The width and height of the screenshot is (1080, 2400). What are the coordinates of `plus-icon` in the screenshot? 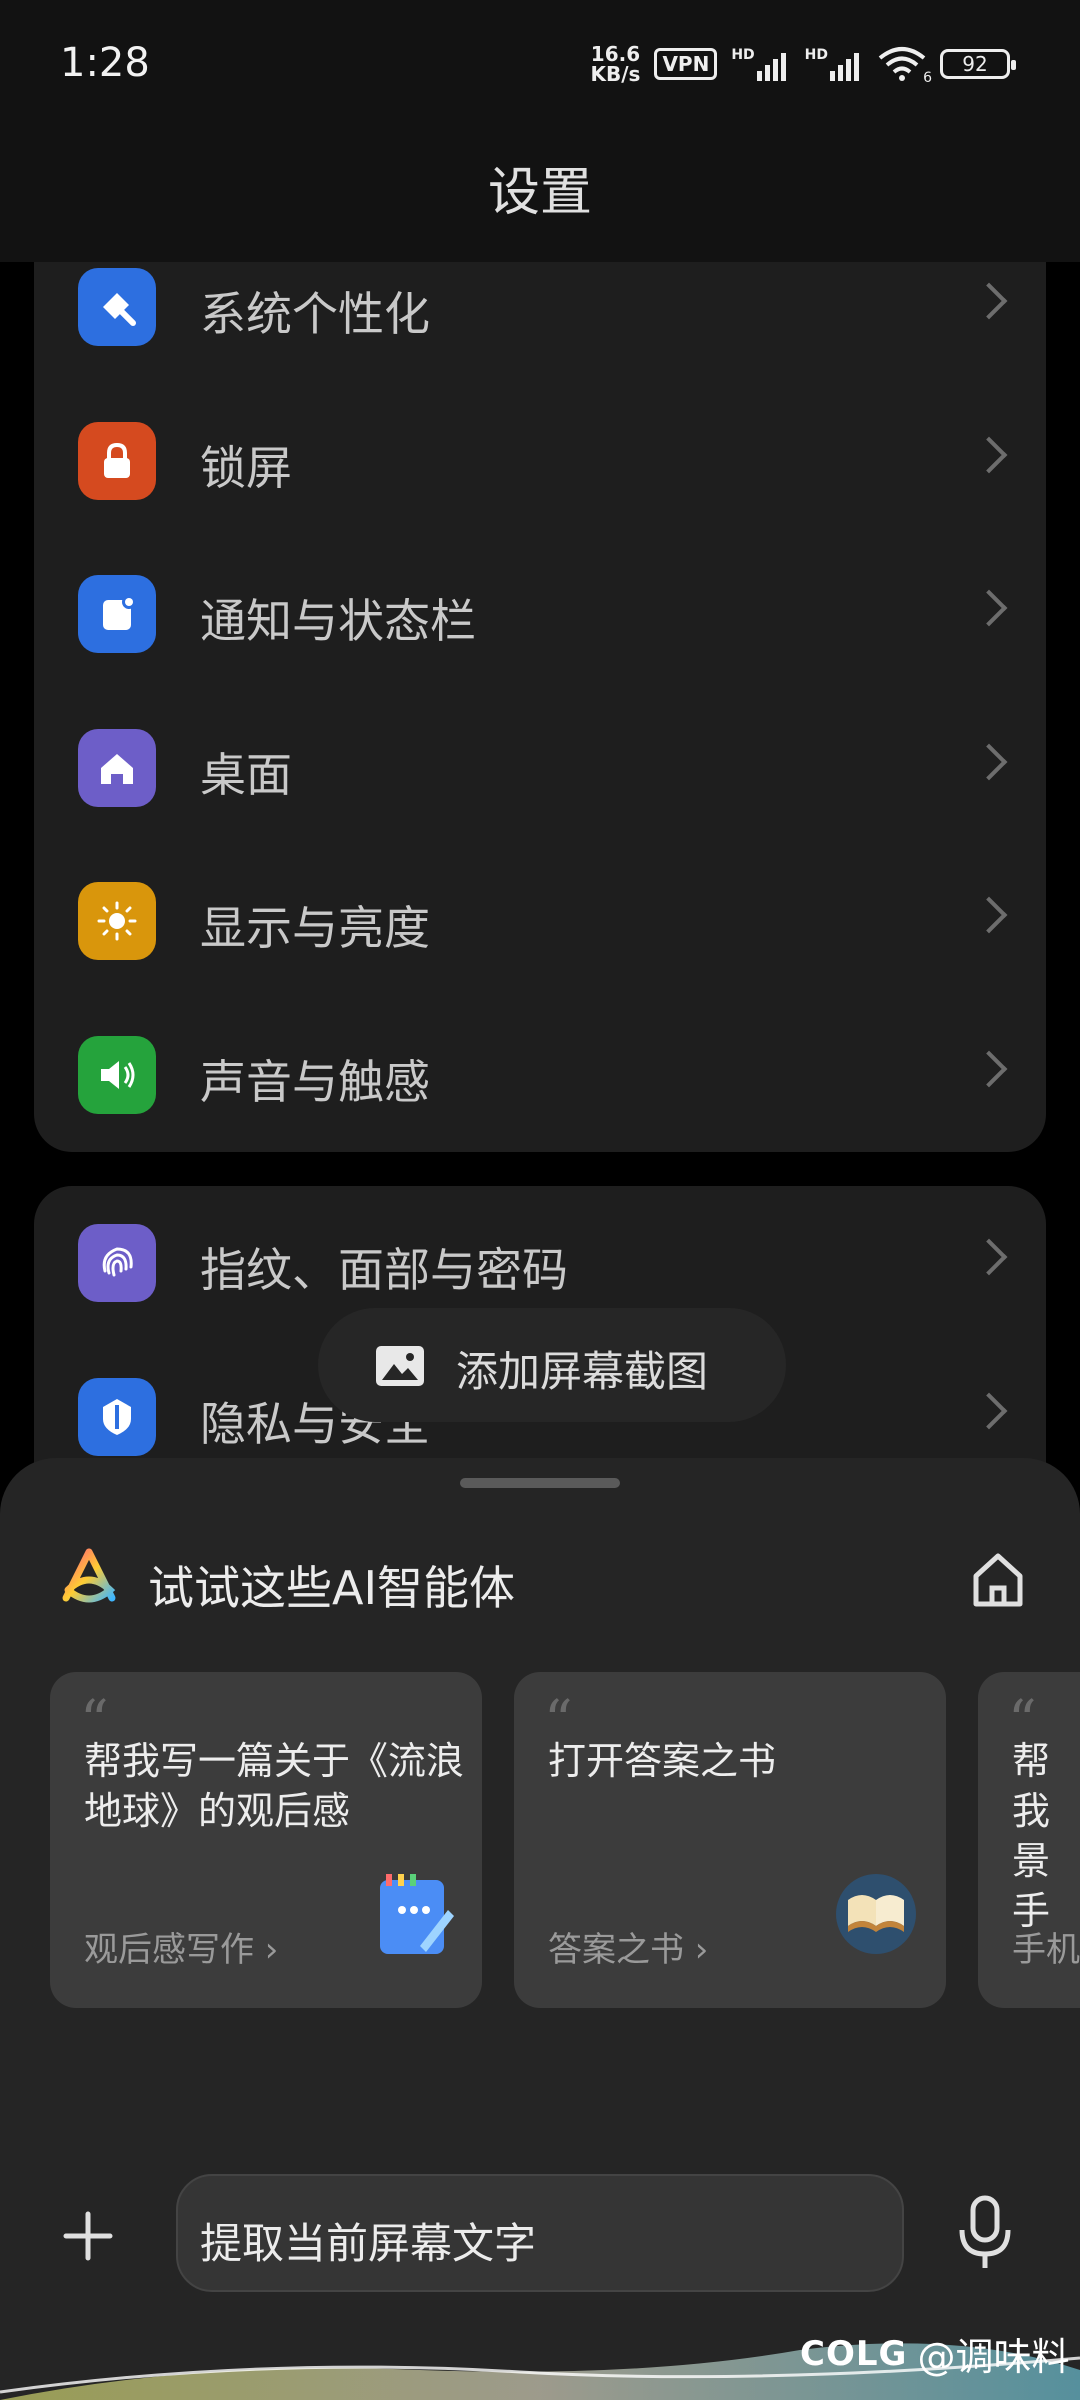 It's located at (88, 2236).